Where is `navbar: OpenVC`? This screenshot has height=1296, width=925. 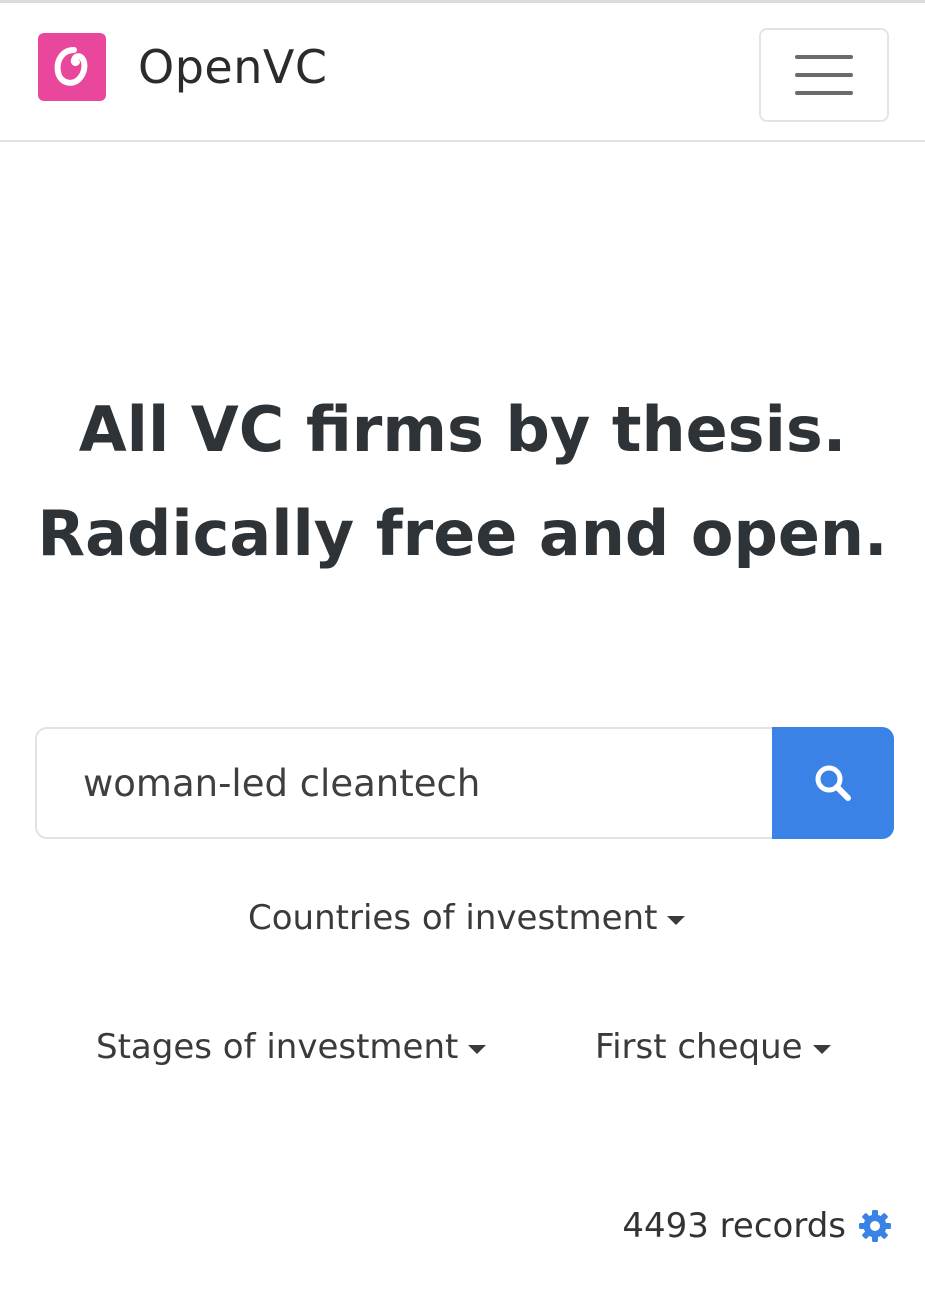 navbar: OpenVC is located at coordinates (462, 71).